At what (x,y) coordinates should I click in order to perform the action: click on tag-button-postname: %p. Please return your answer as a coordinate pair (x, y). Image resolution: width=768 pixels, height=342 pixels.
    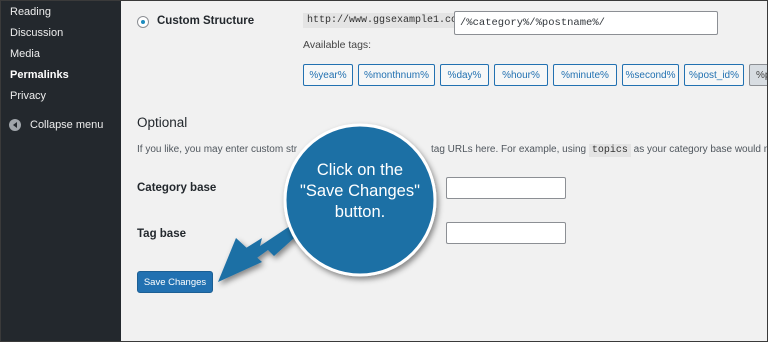
    Looking at the image, I should click on (758, 75).